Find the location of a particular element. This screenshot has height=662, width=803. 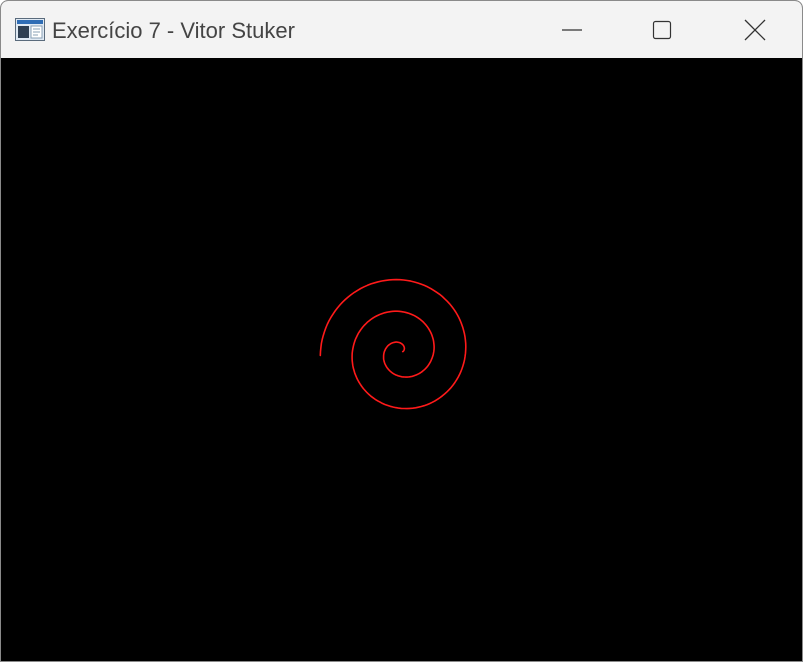

window-title: Exercício 7 - Vitor Stuker is located at coordinates (173, 30).